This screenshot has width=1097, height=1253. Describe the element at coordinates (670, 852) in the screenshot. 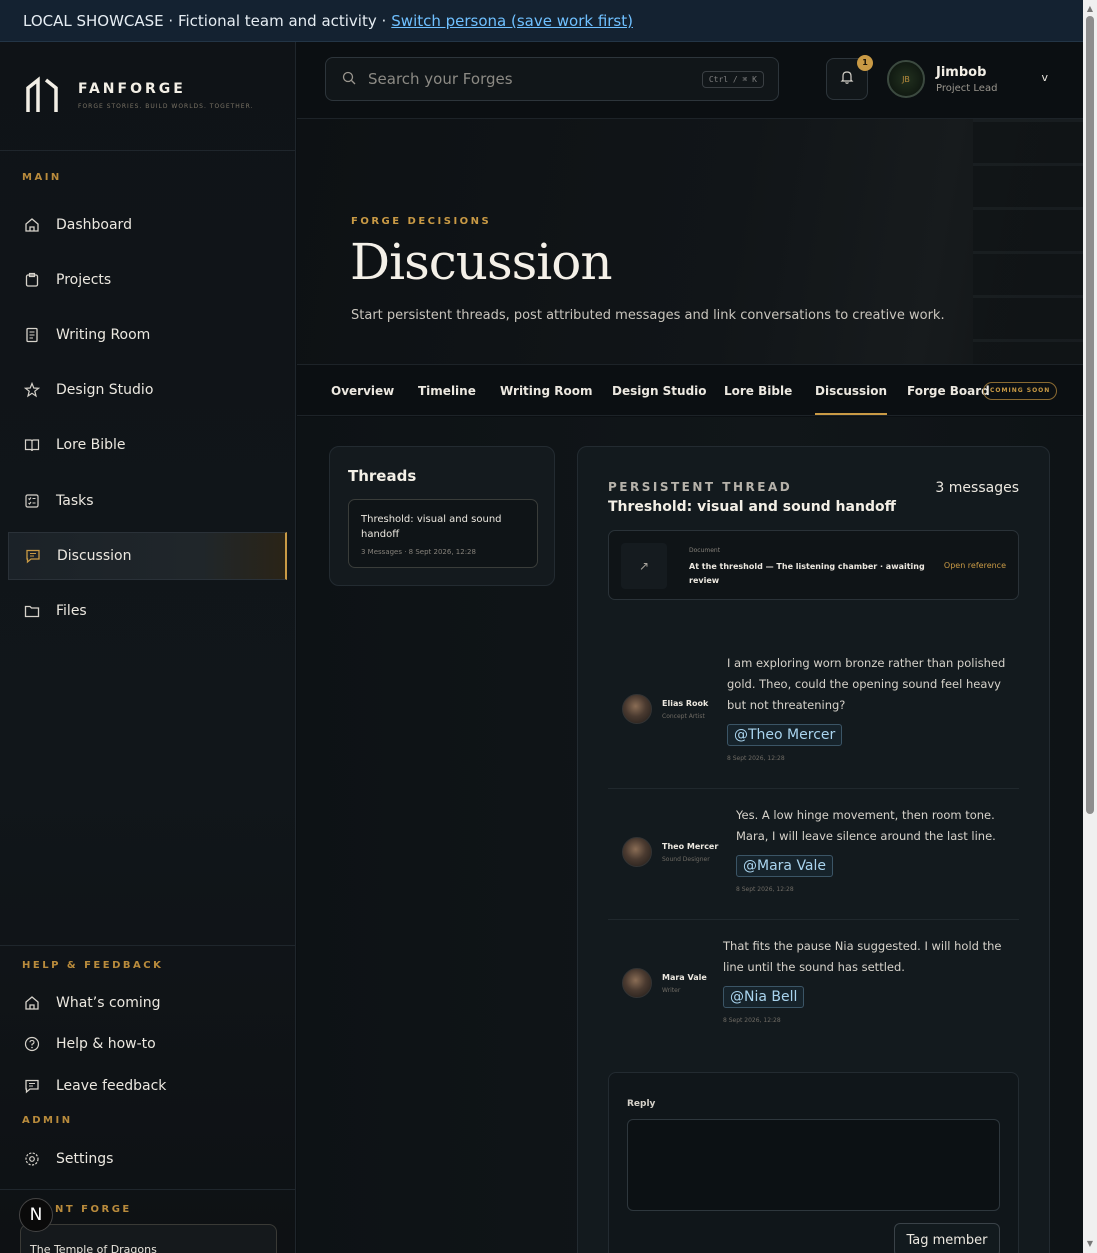

I see `message-author: Theo Mercer Sound Designer` at that location.